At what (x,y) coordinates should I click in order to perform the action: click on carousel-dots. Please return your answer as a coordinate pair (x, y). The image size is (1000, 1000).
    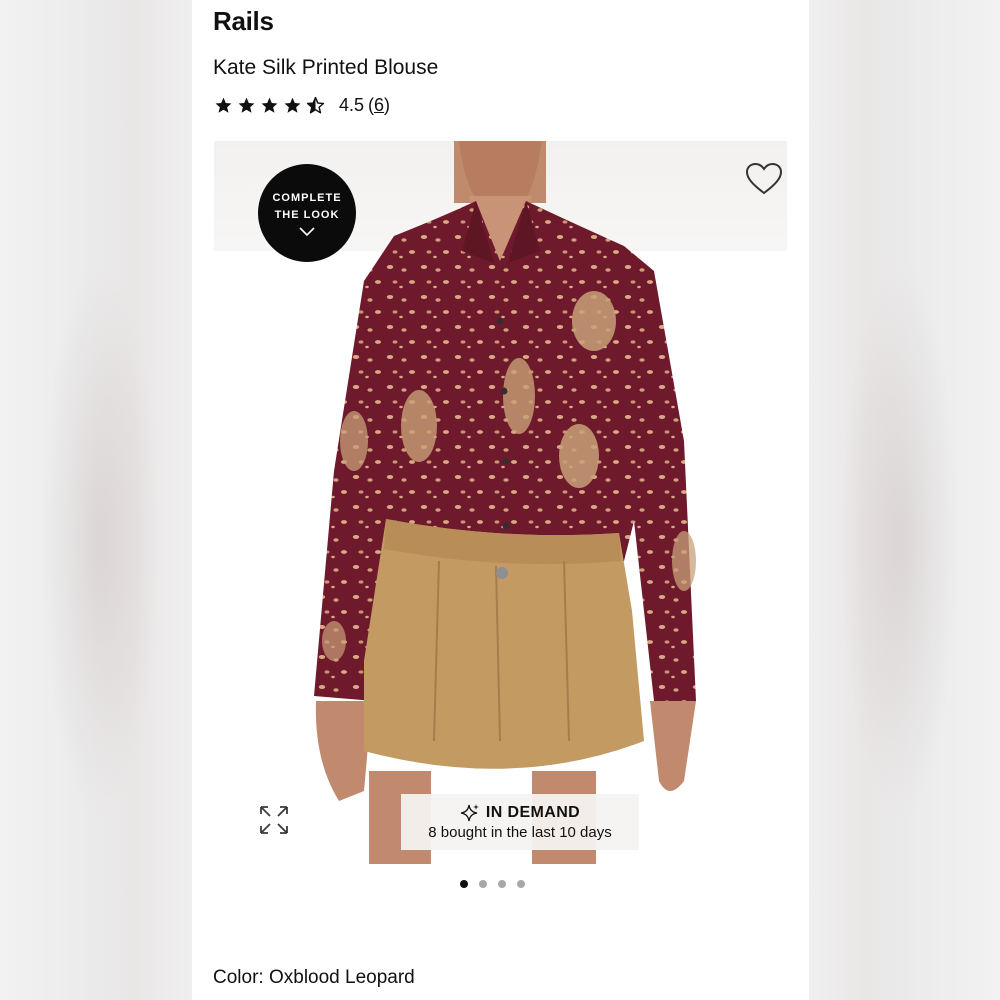
    Looking at the image, I should click on (492, 884).